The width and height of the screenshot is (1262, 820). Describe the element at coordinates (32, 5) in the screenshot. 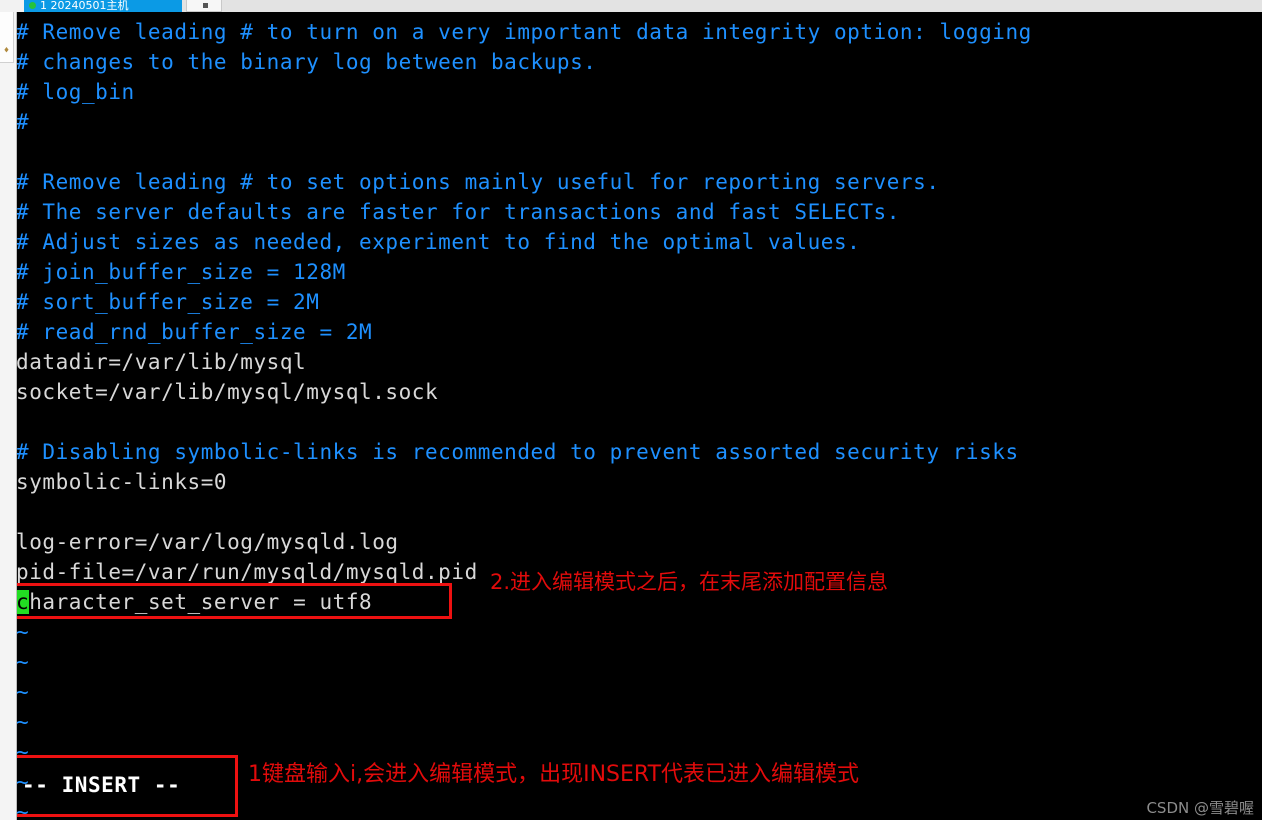

I see `connected-dot-icon` at that location.